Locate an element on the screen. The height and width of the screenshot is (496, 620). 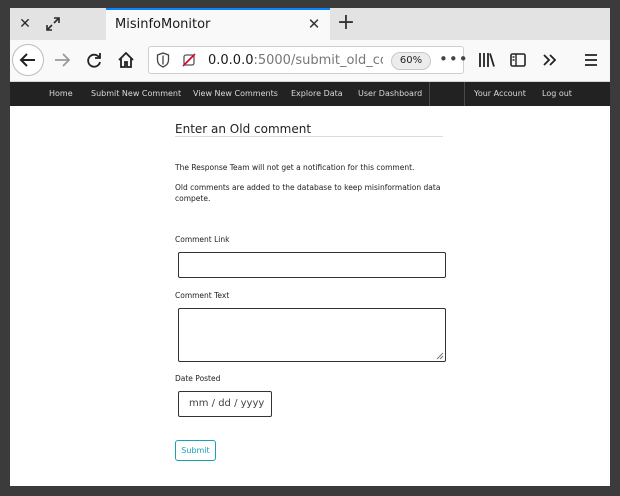
library-icon is located at coordinates (487, 61).